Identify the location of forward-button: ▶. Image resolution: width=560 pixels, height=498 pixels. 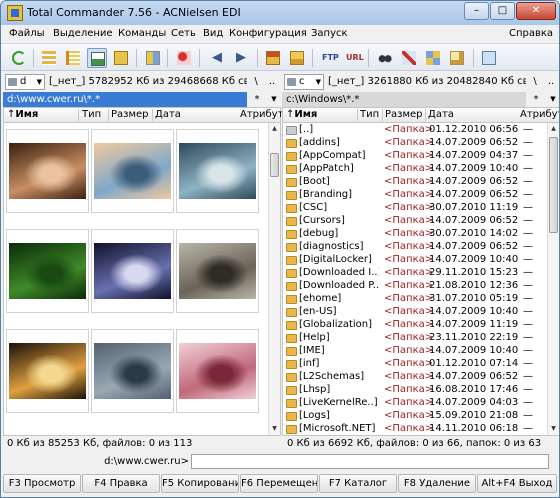
(241, 58).